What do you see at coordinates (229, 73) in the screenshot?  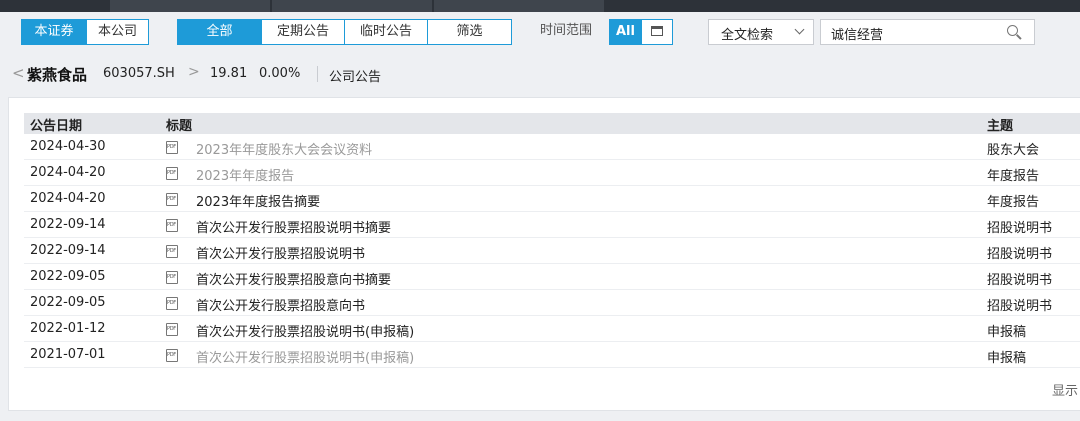 I see `security-price: 19.81` at bounding box center [229, 73].